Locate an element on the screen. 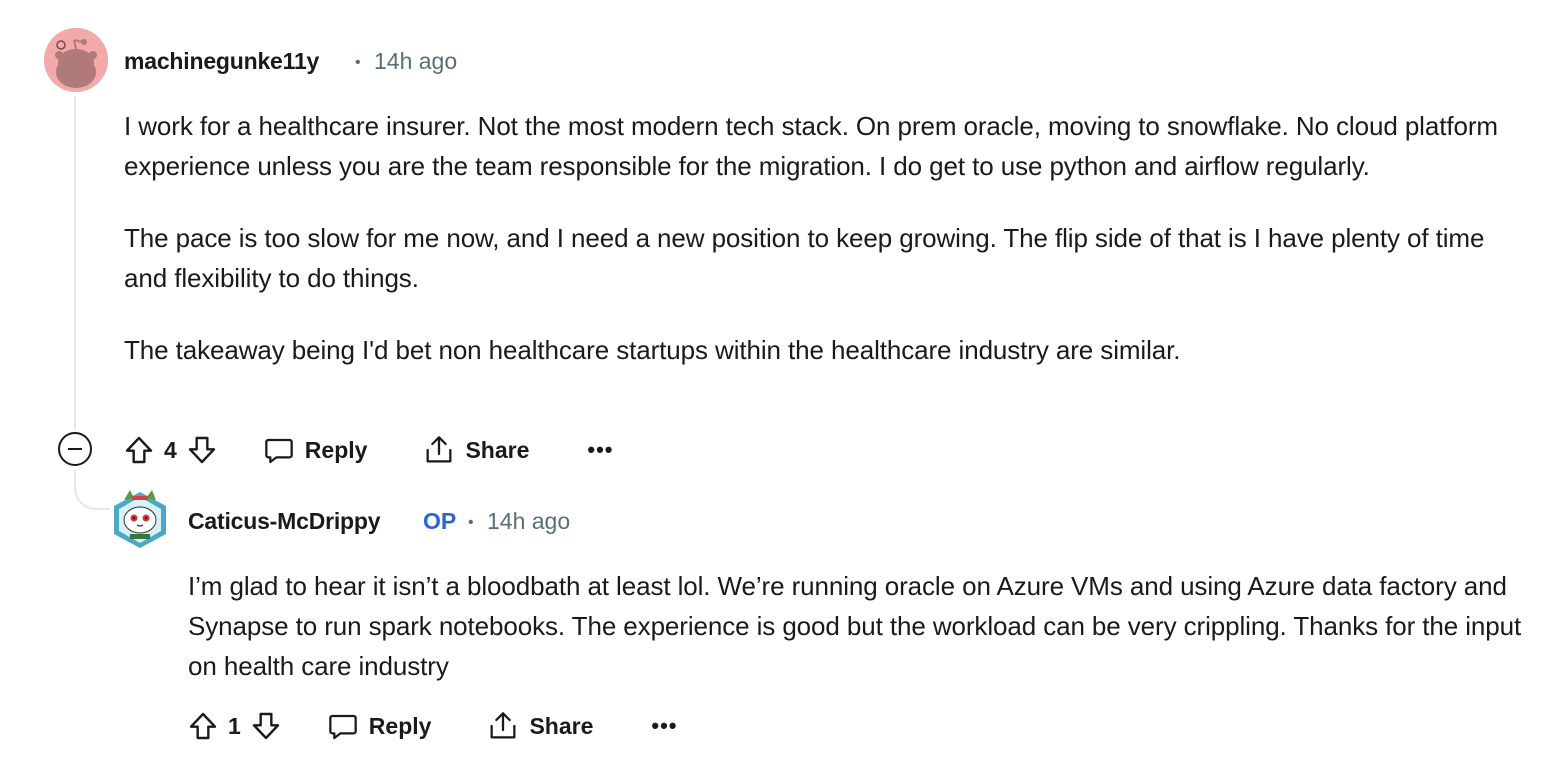 The image size is (1558, 764). snoo-avatar-icon is located at coordinates (76, 60).